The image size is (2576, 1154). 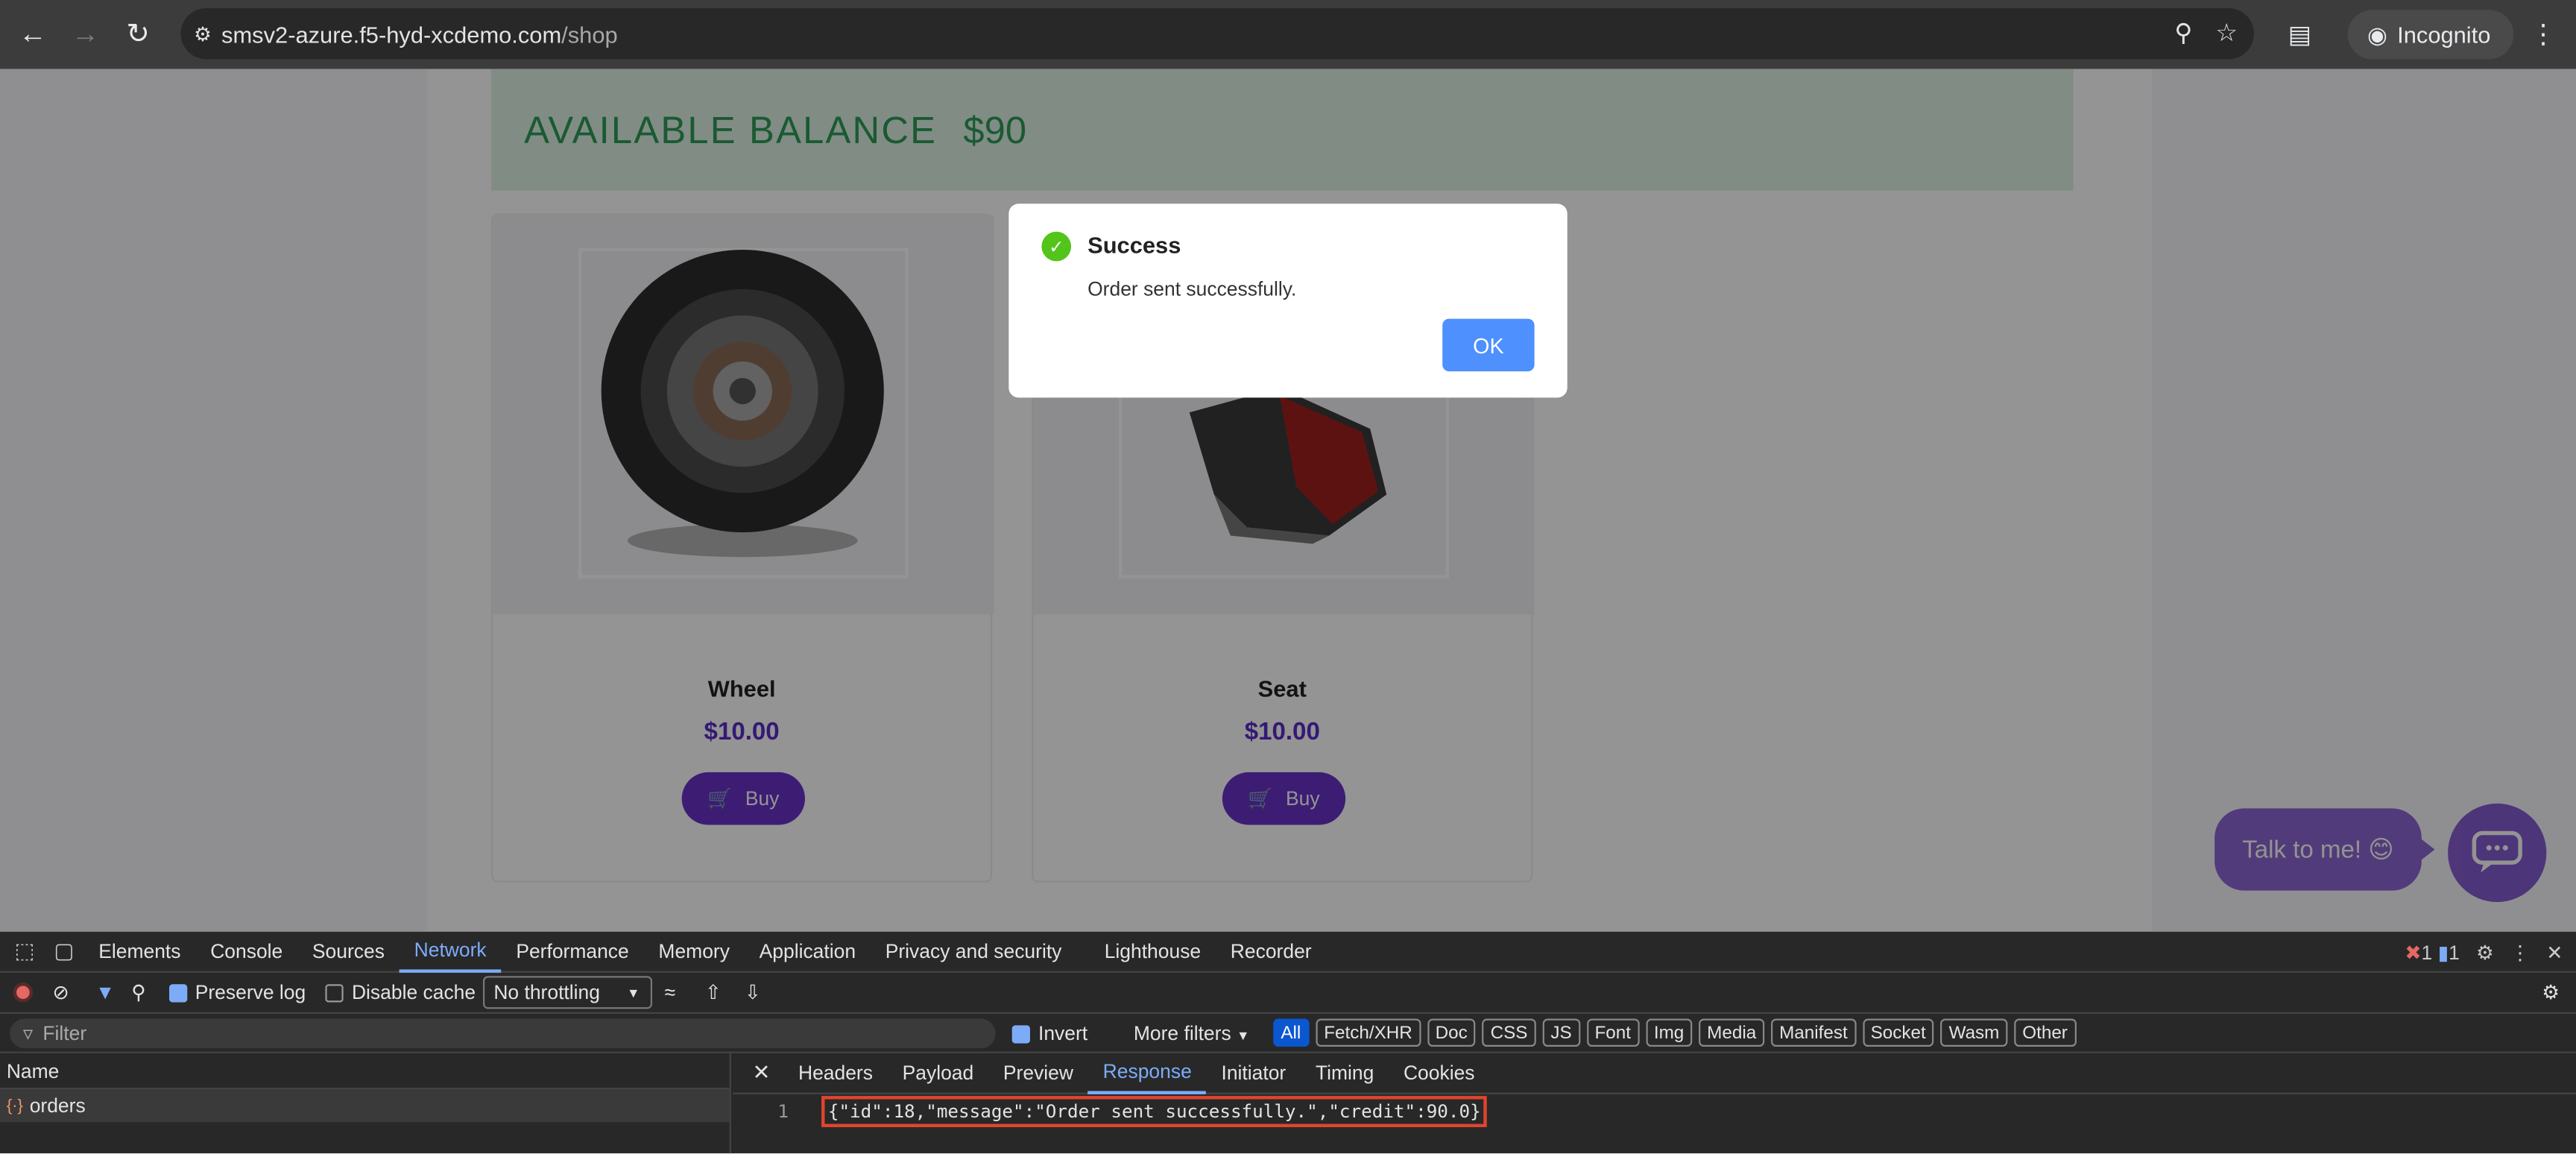 What do you see at coordinates (546, 992) in the screenshot?
I see `throttling-value: No throttling` at bounding box center [546, 992].